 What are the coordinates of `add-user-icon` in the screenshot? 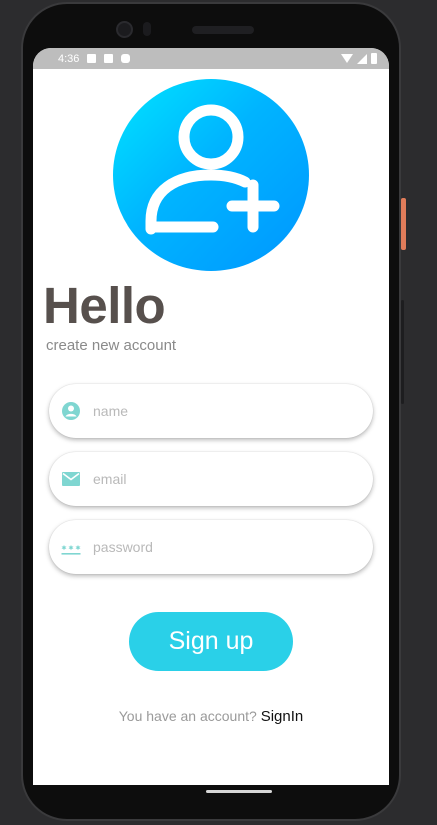 It's located at (212, 169).